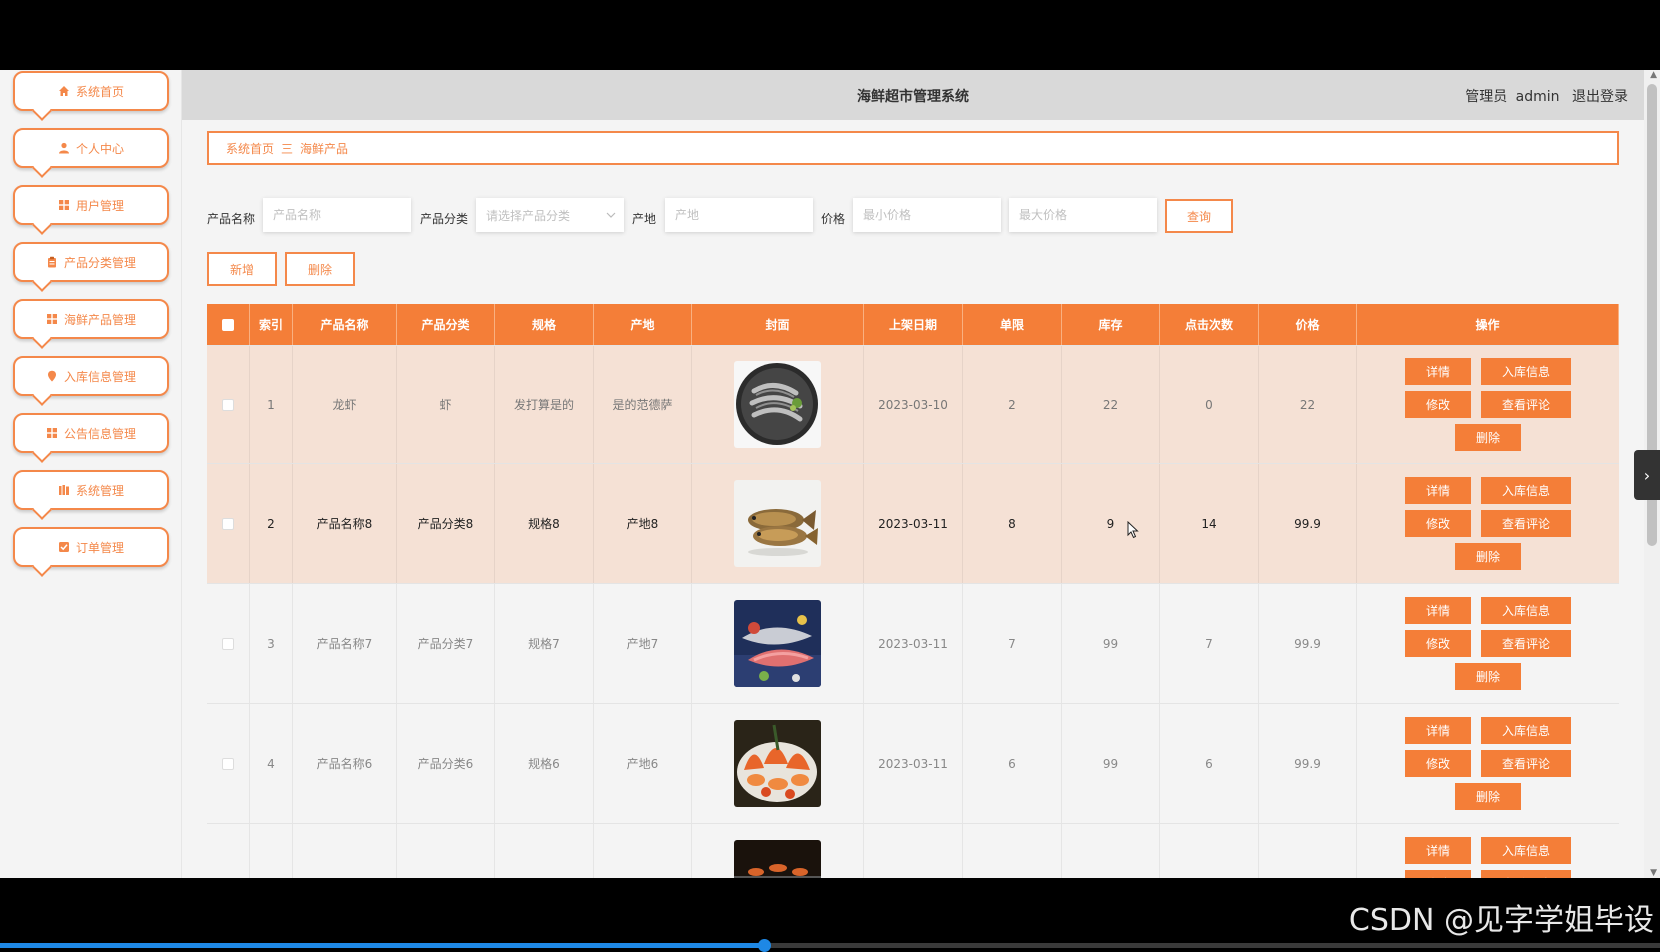 This screenshot has height=952, width=1660. Describe the element at coordinates (228, 324) in the screenshot. I see `select-all-checkbox` at that location.